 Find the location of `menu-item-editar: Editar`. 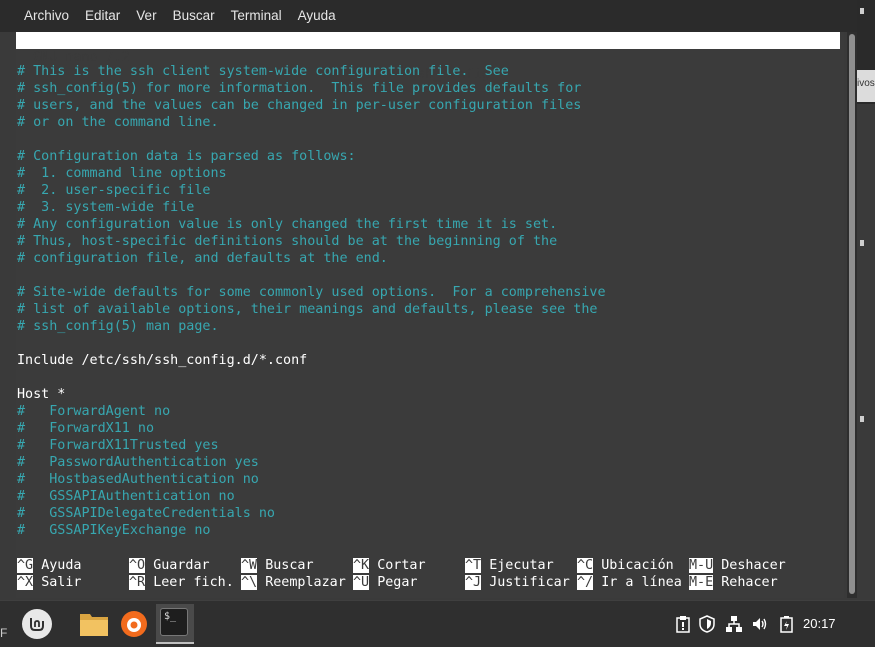

menu-item-editar: Editar is located at coordinates (102, 16).